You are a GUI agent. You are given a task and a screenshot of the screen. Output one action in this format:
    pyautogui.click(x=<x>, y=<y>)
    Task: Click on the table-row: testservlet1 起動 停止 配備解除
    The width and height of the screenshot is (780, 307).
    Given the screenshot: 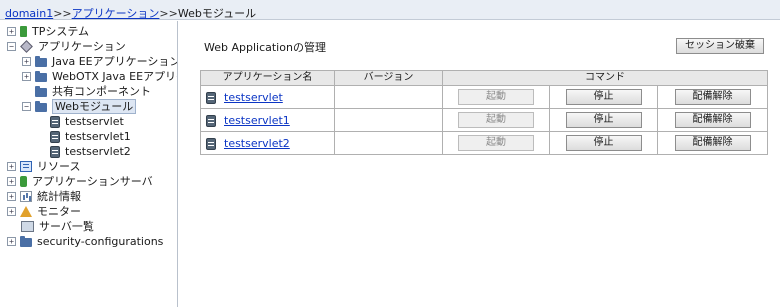 What is the action you would take?
    pyautogui.click(x=484, y=120)
    